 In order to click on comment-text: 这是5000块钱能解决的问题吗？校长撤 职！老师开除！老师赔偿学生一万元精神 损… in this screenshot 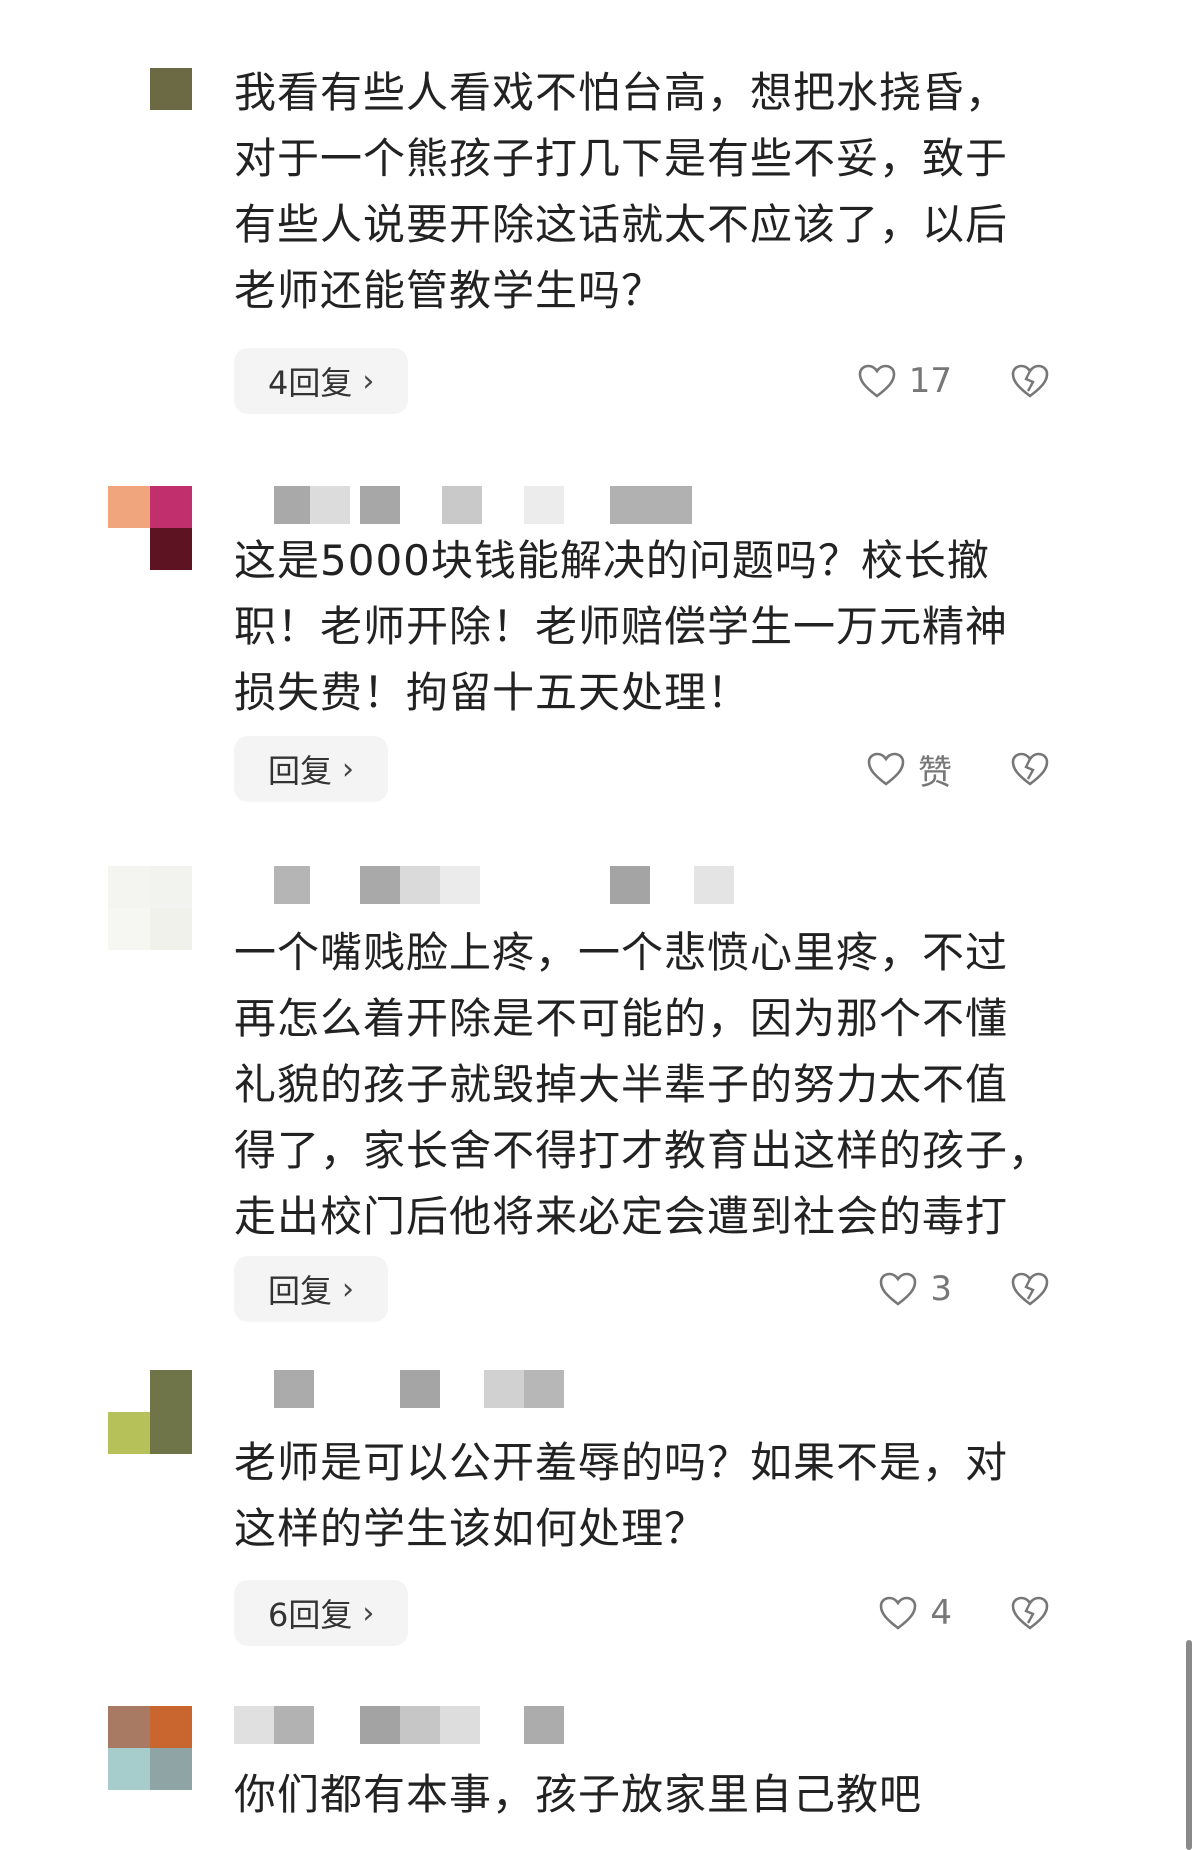, I will do `click(621, 626)`.